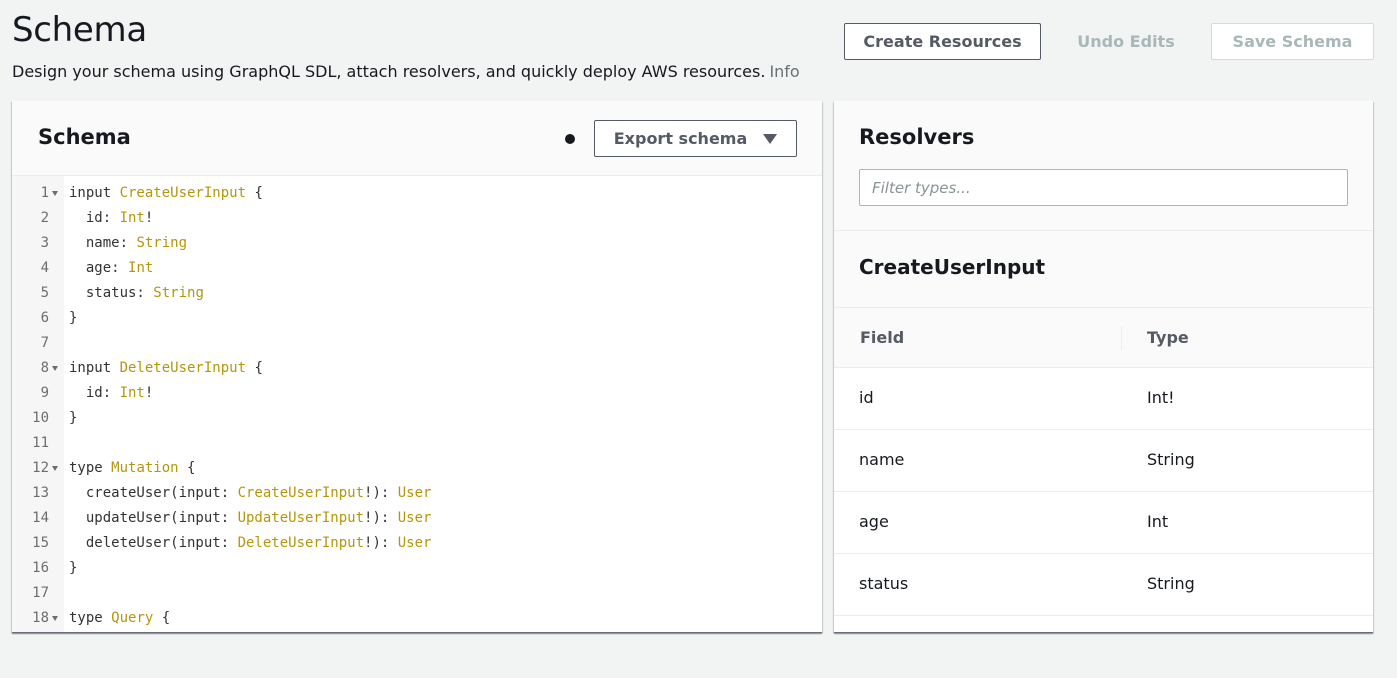 This screenshot has width=1397, height=678. What do you see at coordinates (44, 318) in the screenshot?
I see `line-number: 6` at bounding box center [44, 318].